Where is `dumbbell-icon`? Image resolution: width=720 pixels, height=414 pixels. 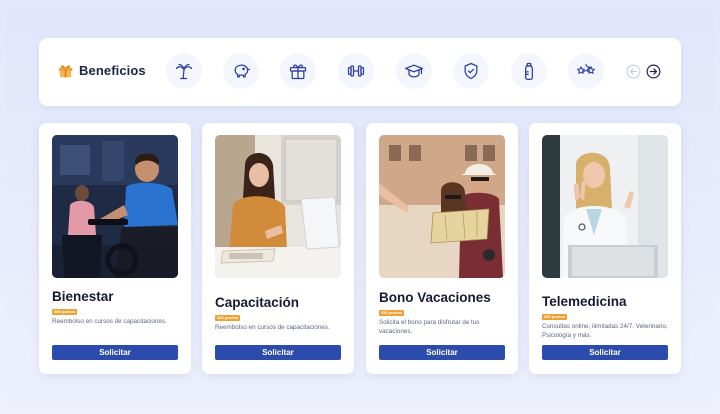 dumbbell-icon is located at coordinates (356, 71).